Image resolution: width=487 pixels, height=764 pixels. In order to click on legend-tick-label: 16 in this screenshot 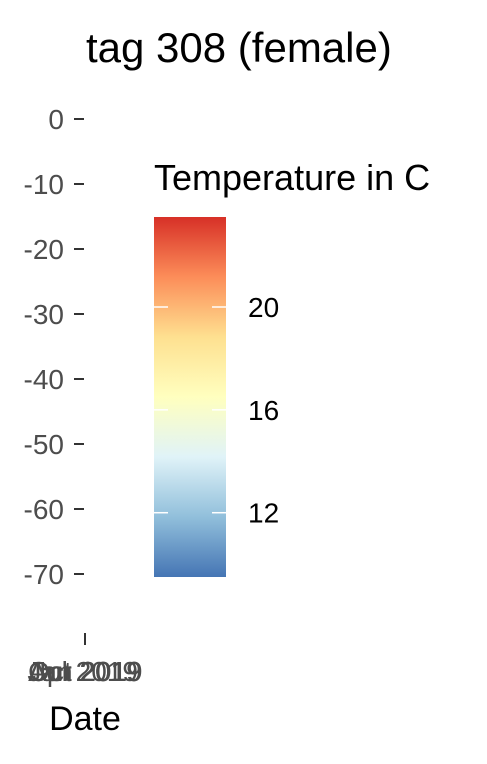, I will do `click(263, 410)`.